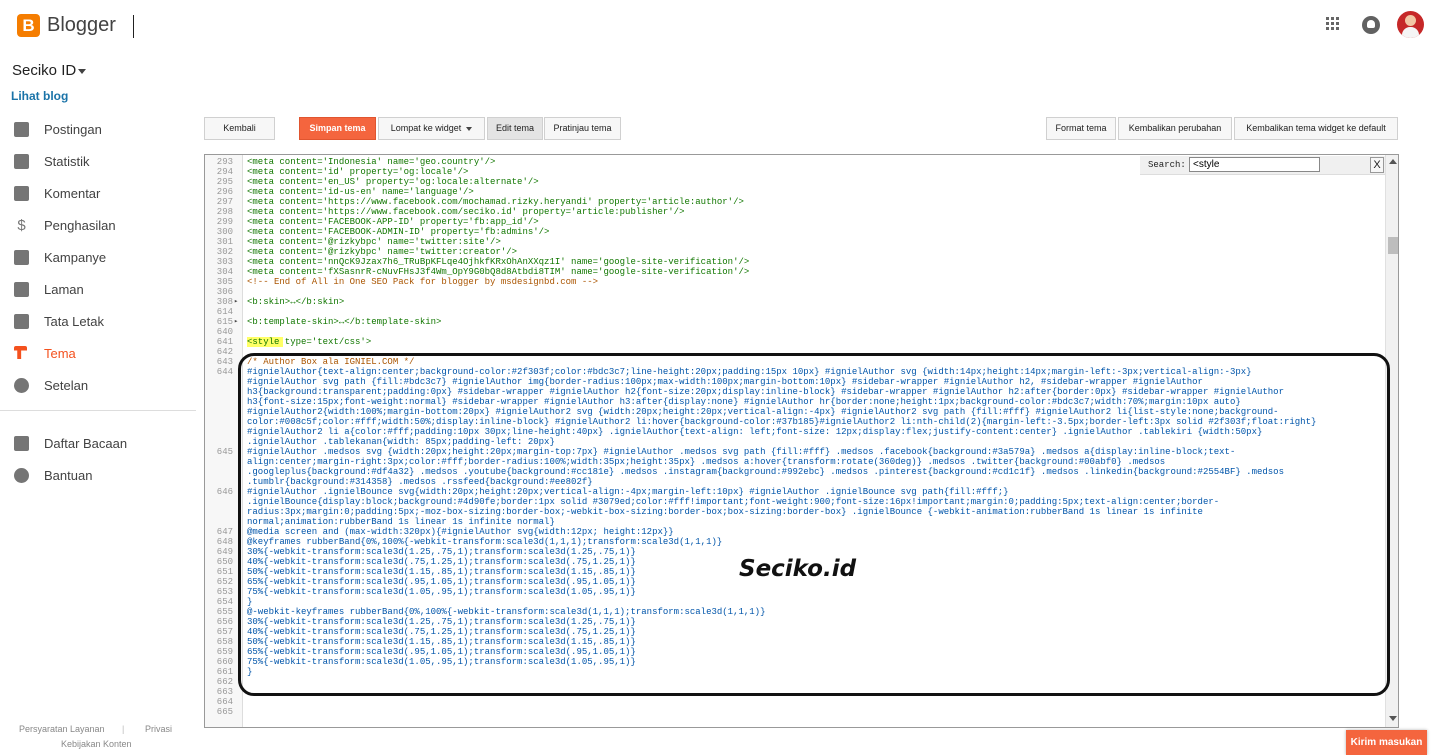 The height and width of the screenshot is (755, 1439). What do you see at coordinates (224, 652) in the screenshot?
I see `line-number: 659` at bounding box center [224, 652].